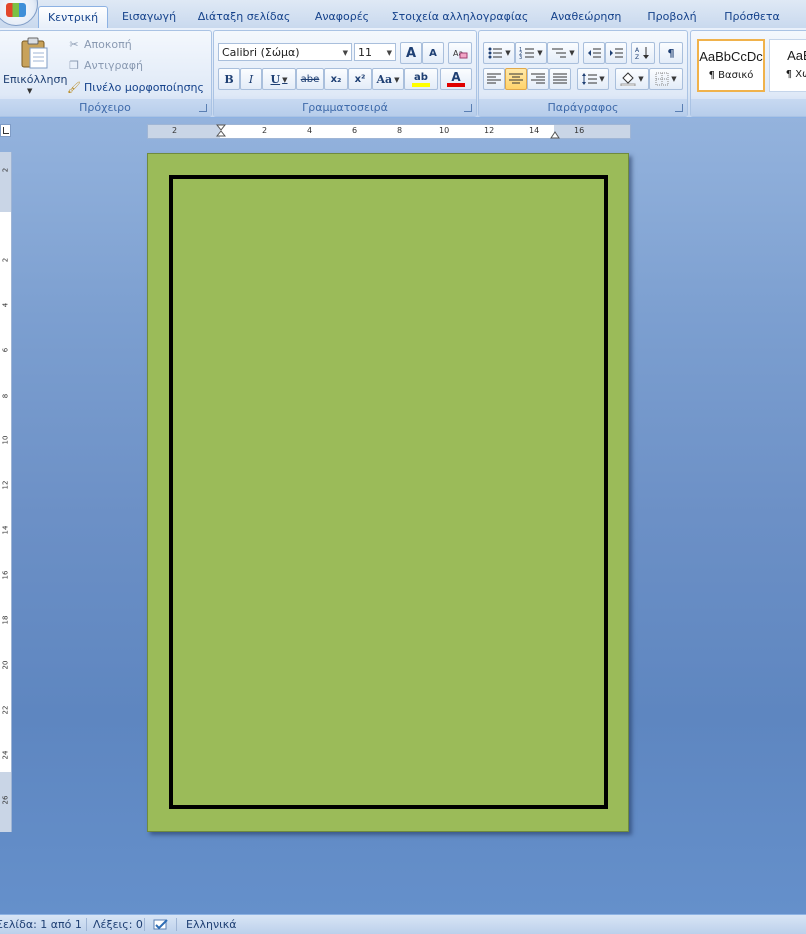 This screenshot has width=806, height=934. What do you see at coordinates (211, 924) in the screenshot?
I see `language-status: Ελληνικά` at bounding box center [211, 924].